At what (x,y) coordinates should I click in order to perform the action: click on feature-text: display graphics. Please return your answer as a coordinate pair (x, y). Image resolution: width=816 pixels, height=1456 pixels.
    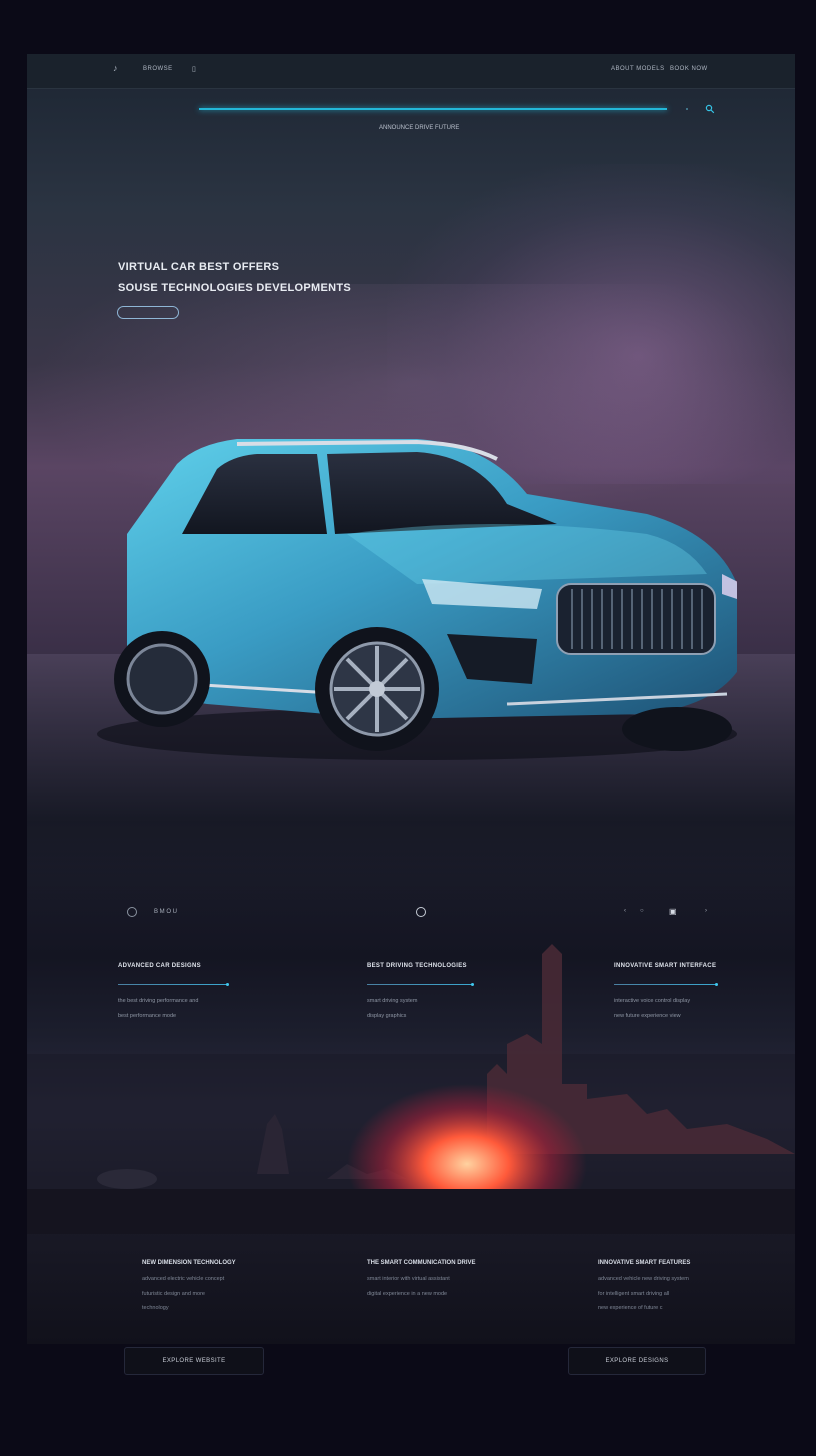
    Looking at the image, I should click on (387, 1016).